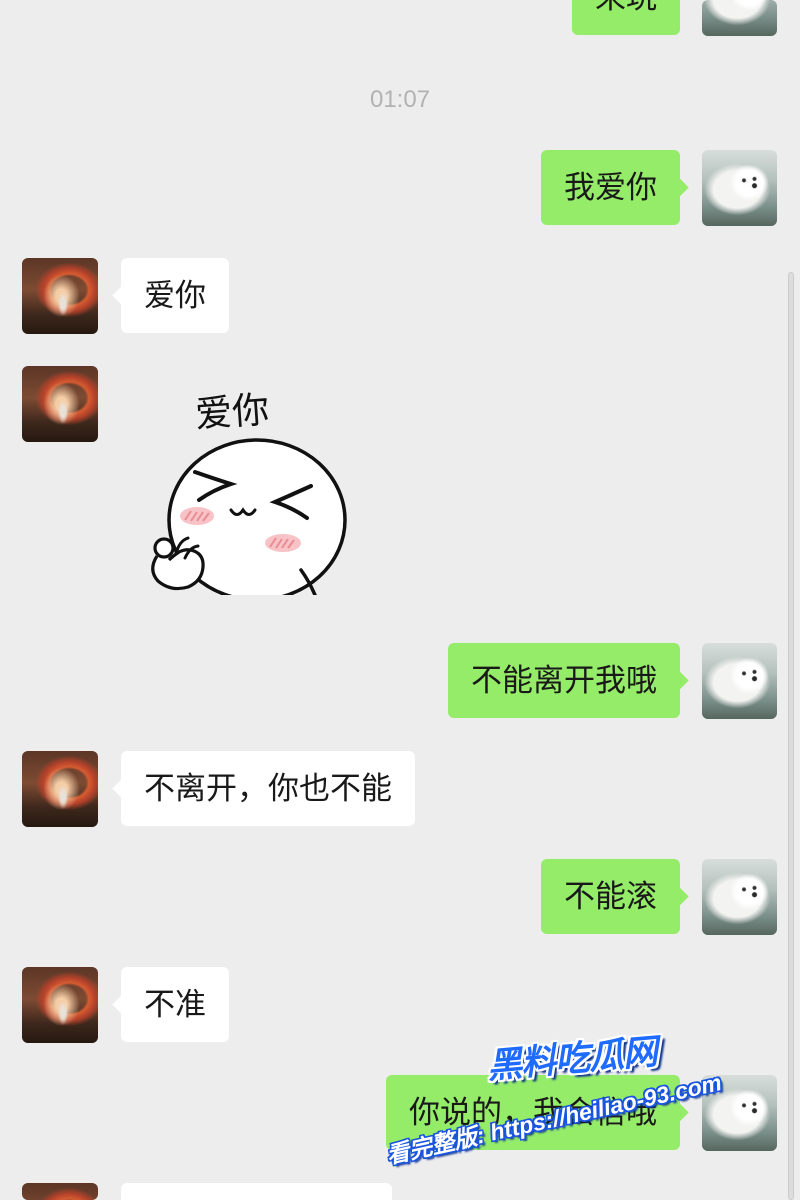 This screenshot has width=800, height=1200. I want to click on message-bubble-received, so click(256, 1191).